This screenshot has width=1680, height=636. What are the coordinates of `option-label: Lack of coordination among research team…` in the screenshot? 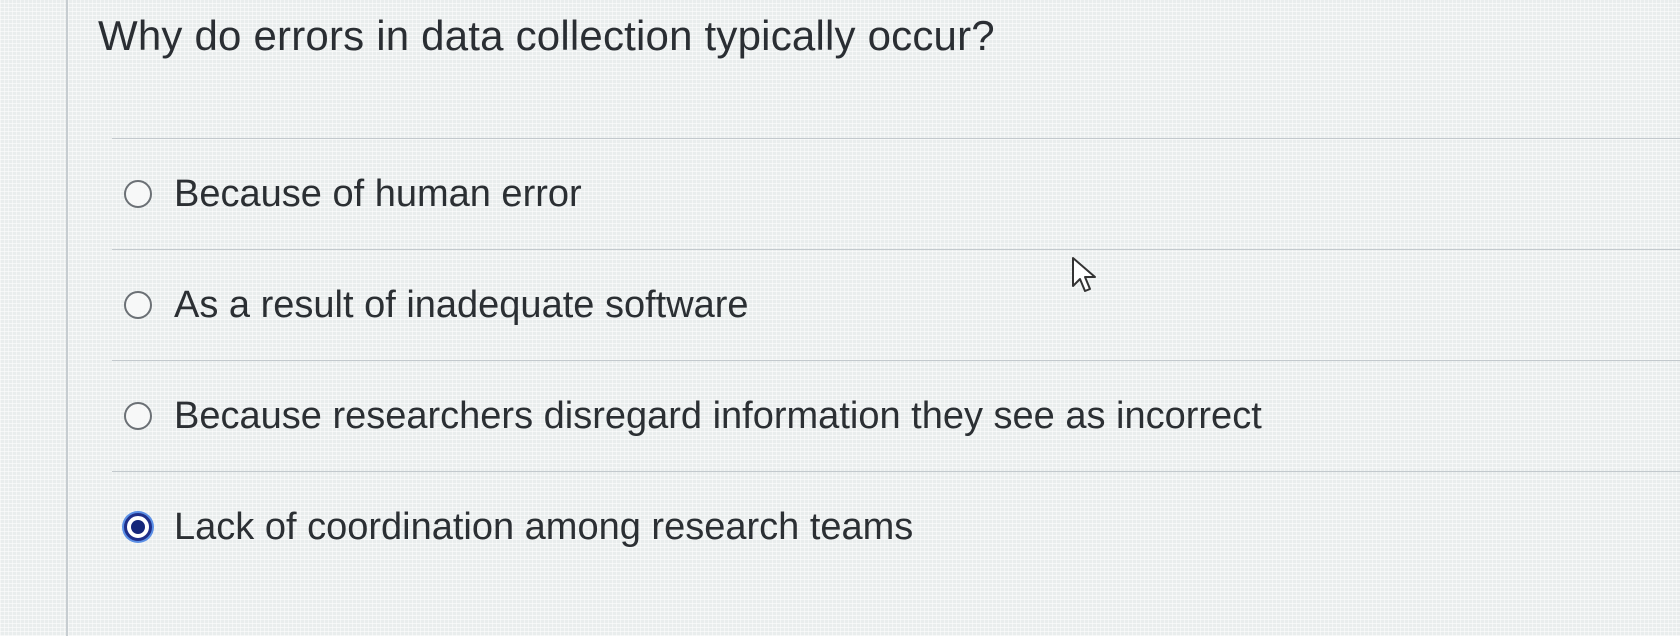 It's located at (544, 526).